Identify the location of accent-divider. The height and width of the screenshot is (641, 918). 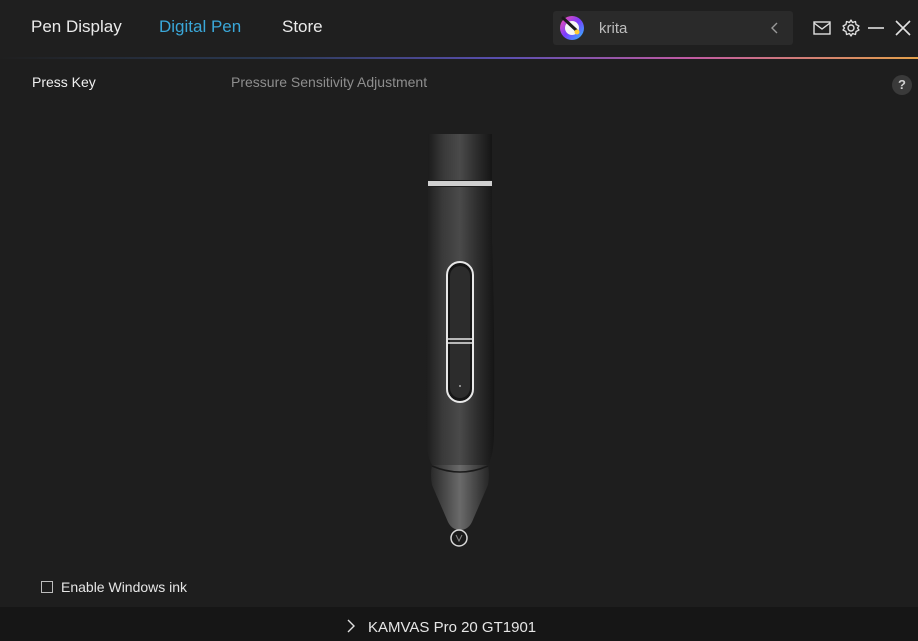
(459, 58).